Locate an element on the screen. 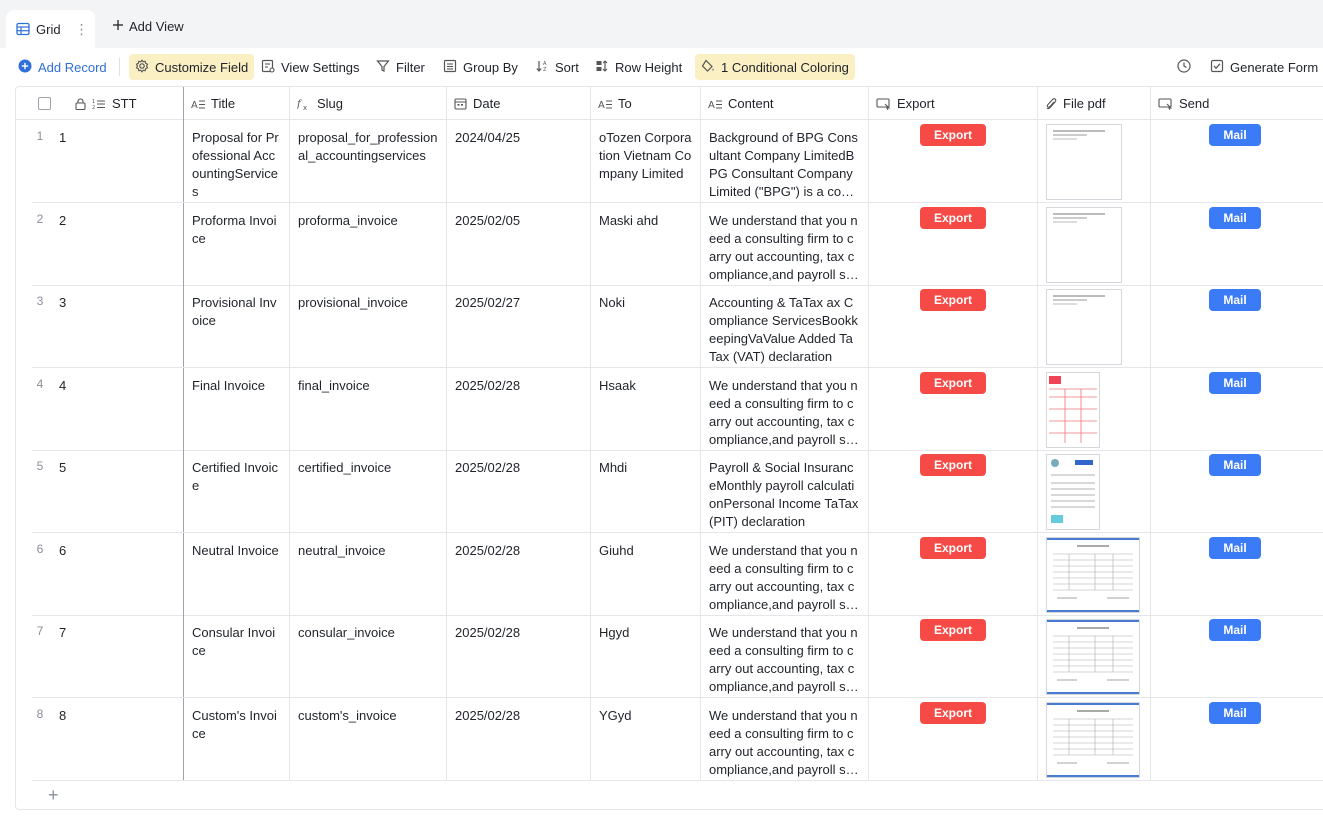 The height and width of the screenshot is (818, 1323). header-to: A To is located at coordinates (646, 103).